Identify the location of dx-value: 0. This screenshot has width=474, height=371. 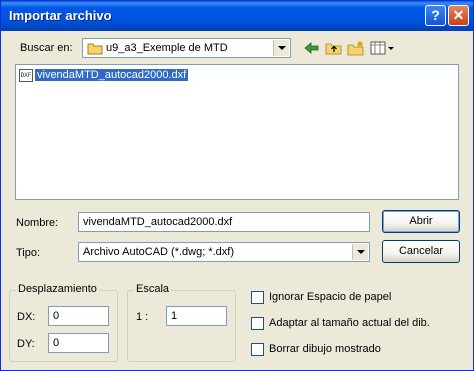
(56, 316).